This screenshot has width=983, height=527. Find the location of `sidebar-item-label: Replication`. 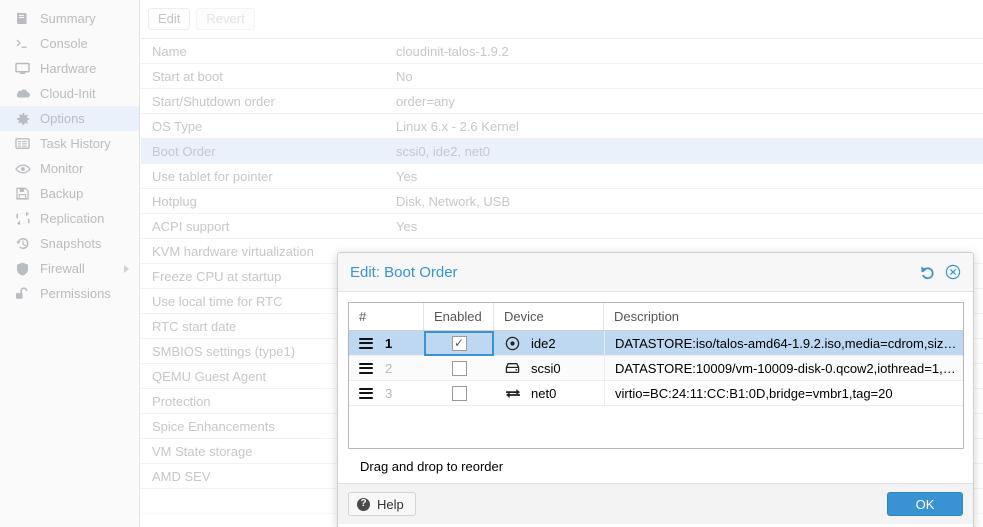

sidebar-item-label: Replication is located at coordinates (72, 218).